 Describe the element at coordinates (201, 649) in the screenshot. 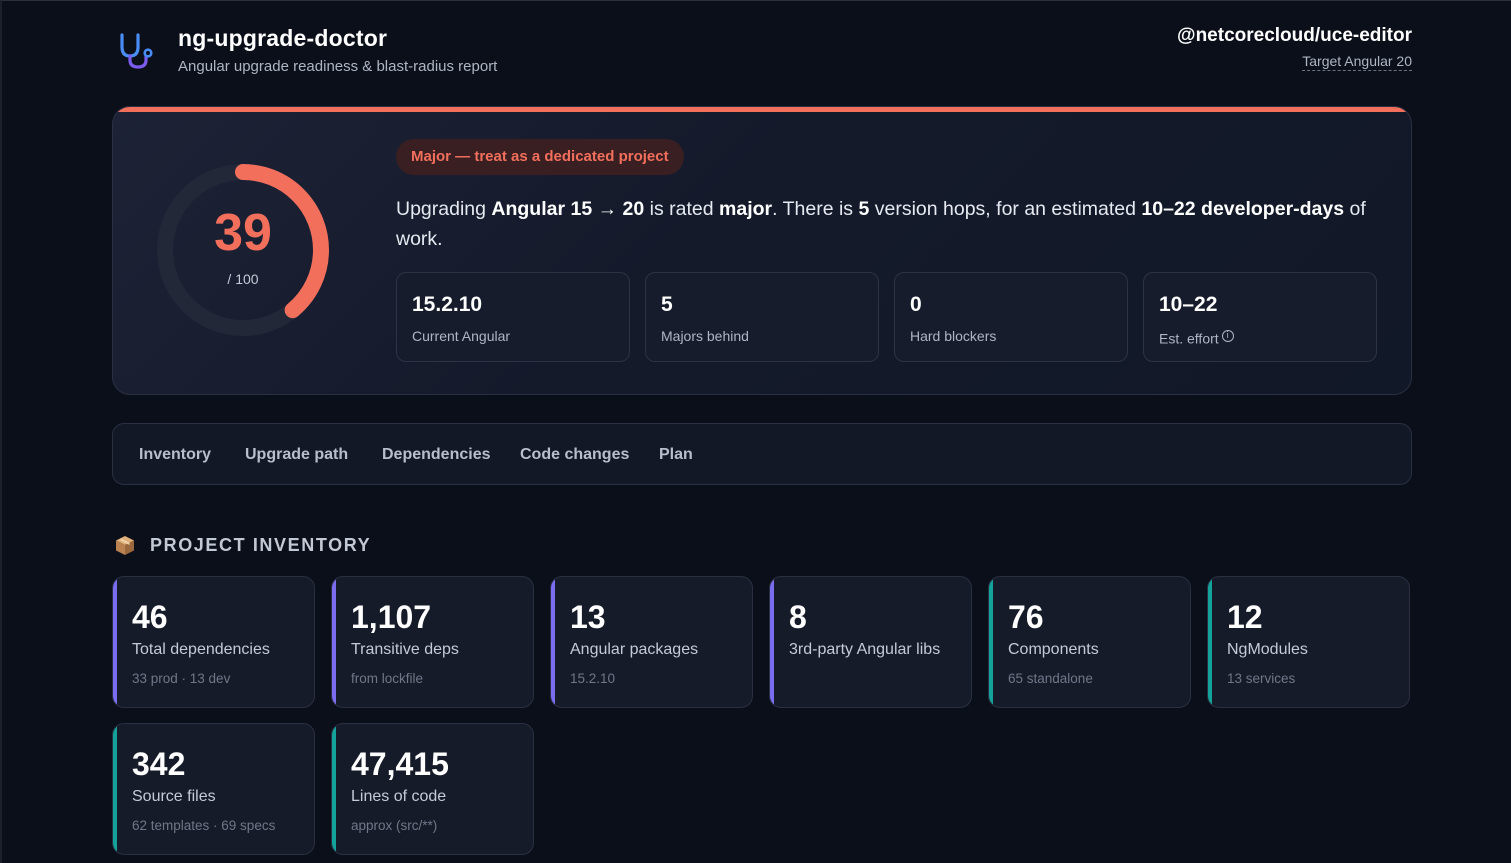

I see `card-label: Total dependencies` at that location.